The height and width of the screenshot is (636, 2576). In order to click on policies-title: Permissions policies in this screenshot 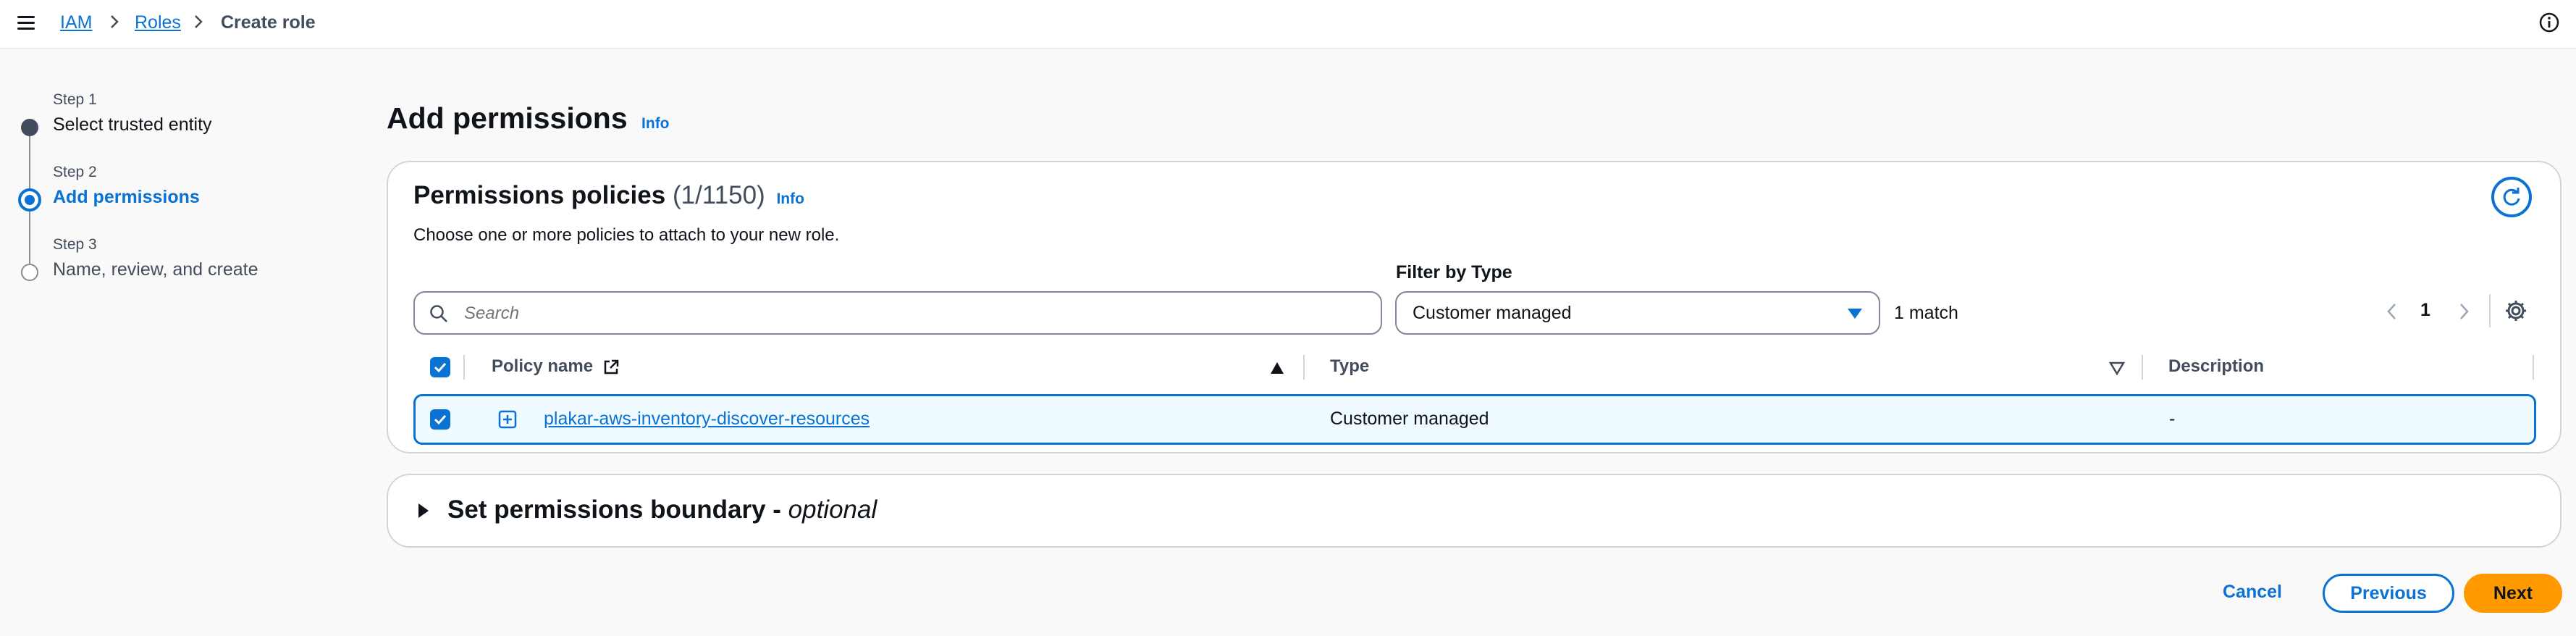, I will do `click(539, 195)`.